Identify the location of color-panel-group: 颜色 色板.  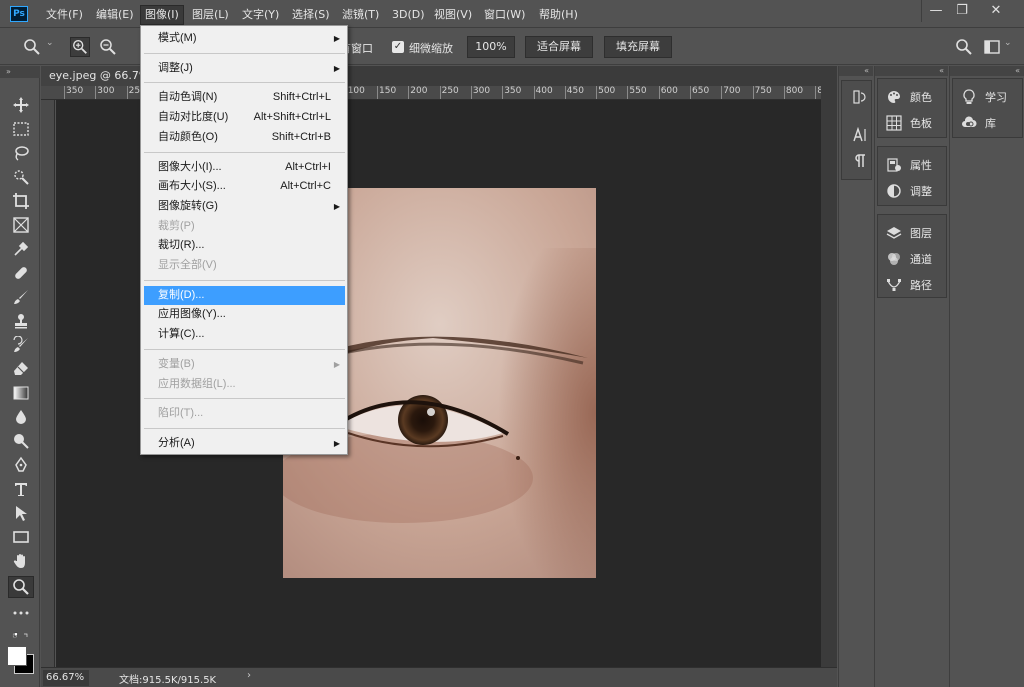
(912, 108).